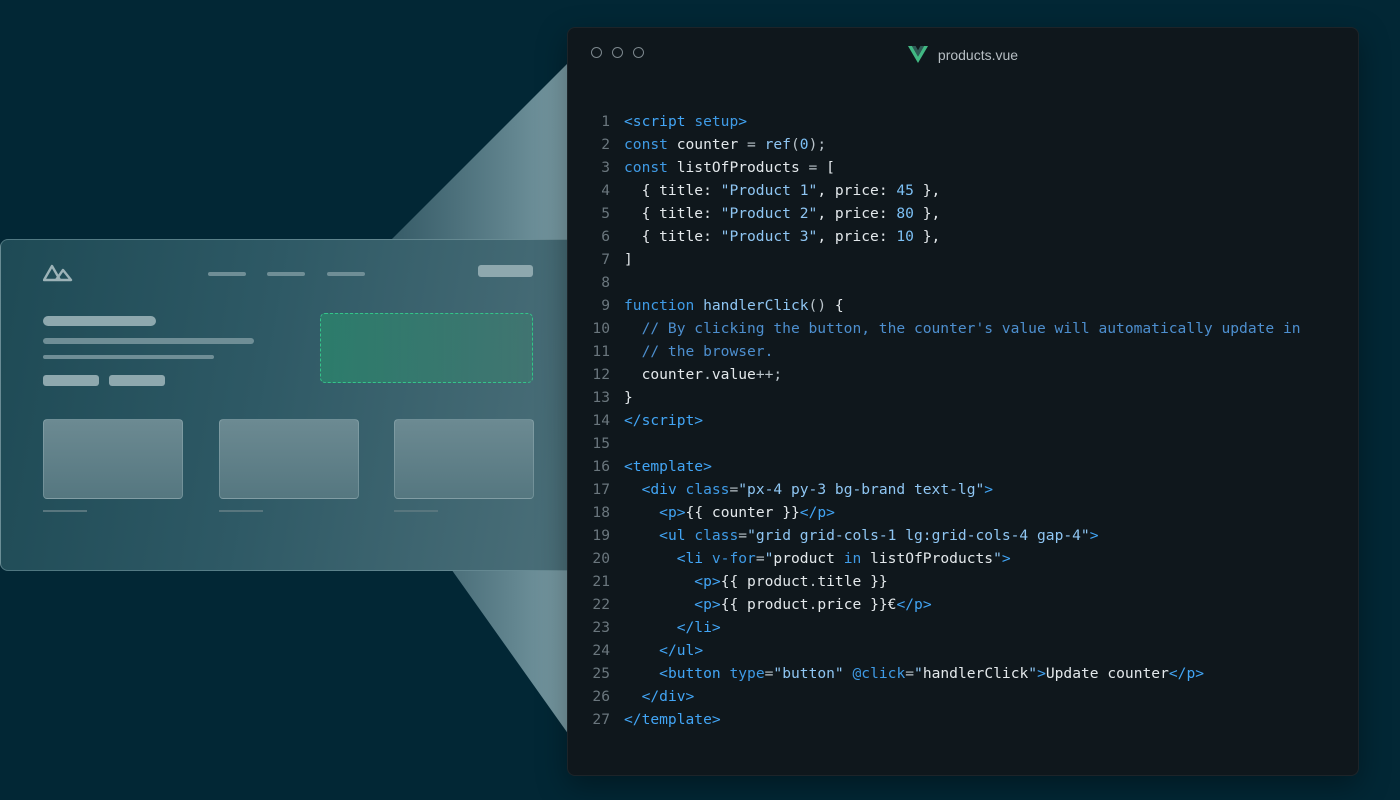 This screenshot has width=1400, height=800. Describe the element at coordinates (945, 144) in the screenshot. I see `code-line: 2 const counter = ref(0);` at that location.